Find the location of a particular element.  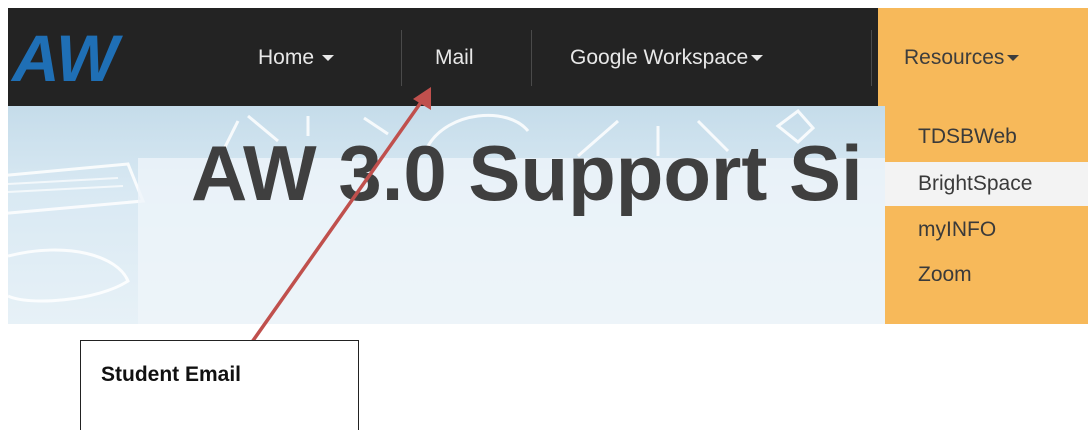

callout-label: Student Email is located at coordinates (171, 374).